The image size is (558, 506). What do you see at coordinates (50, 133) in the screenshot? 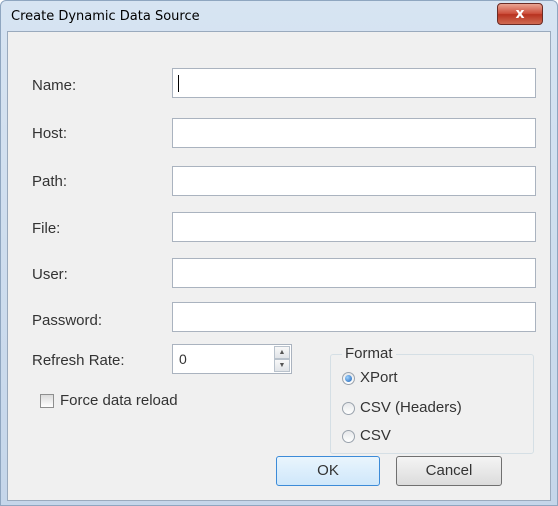
I see `host-label: Host:` at bounding box center [50, 133].